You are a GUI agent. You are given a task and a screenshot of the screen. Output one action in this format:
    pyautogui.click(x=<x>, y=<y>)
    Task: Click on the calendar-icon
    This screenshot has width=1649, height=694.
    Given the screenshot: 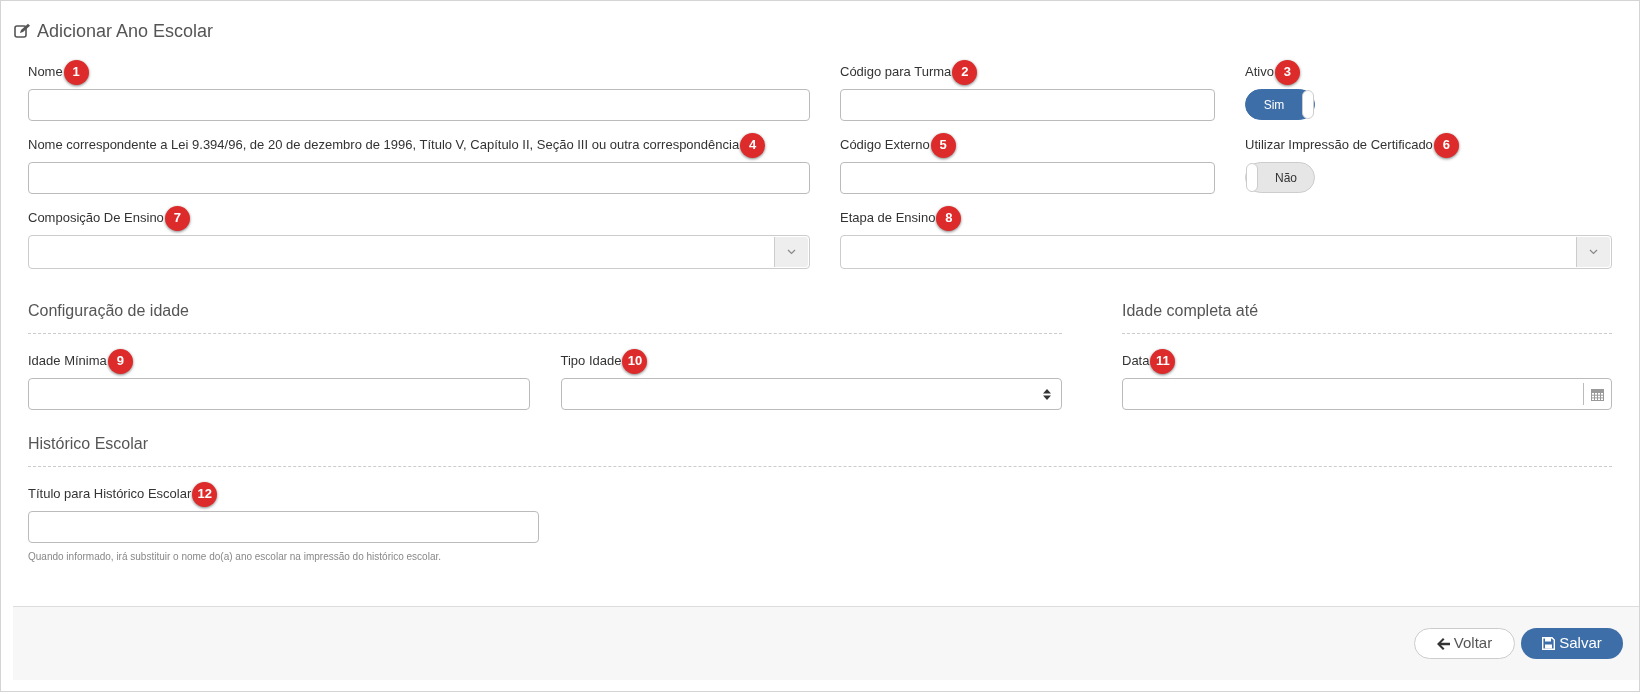 What is the action you would take?
    pyautogui.click(x=1597, y=394)
    